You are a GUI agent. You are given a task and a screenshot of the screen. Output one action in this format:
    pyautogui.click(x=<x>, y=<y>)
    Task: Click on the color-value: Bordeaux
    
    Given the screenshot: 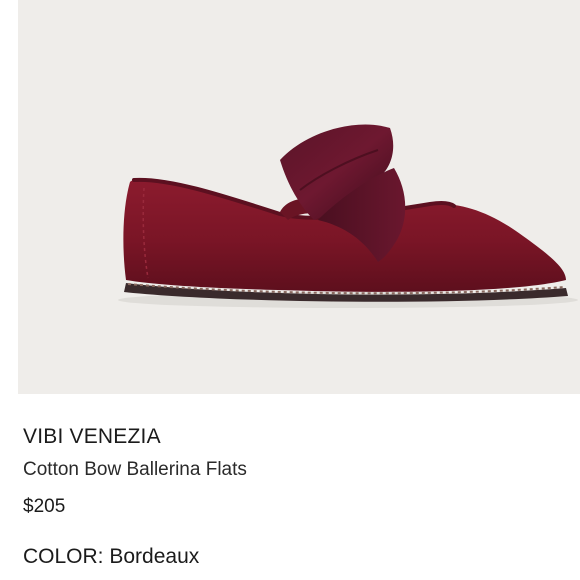 What is the action you would take?
    pyautogui.click(x=154, y=556)
    